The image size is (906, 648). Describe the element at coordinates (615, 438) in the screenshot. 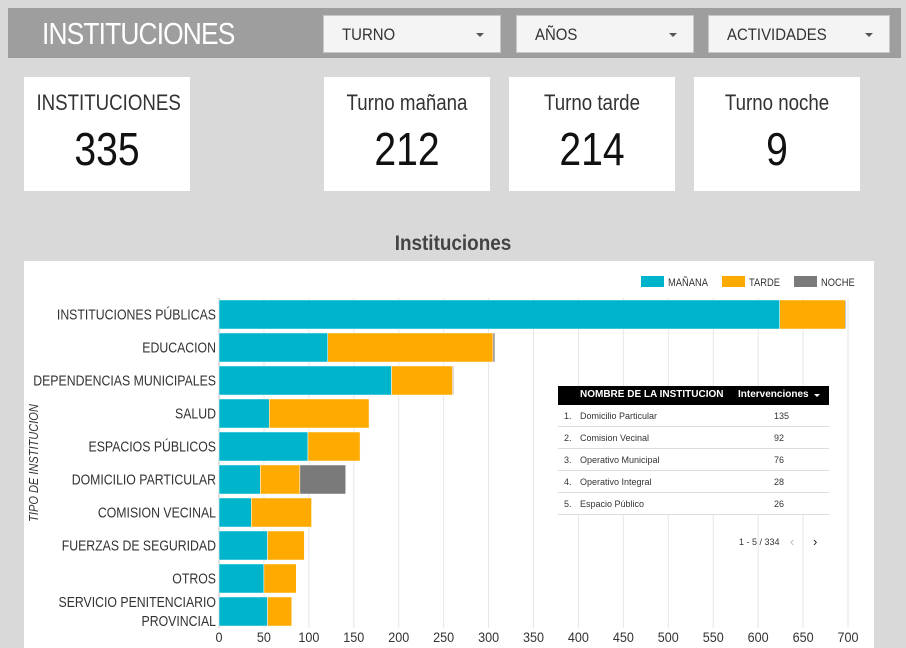

I see `row-name: Comision Vecinal` at that location.